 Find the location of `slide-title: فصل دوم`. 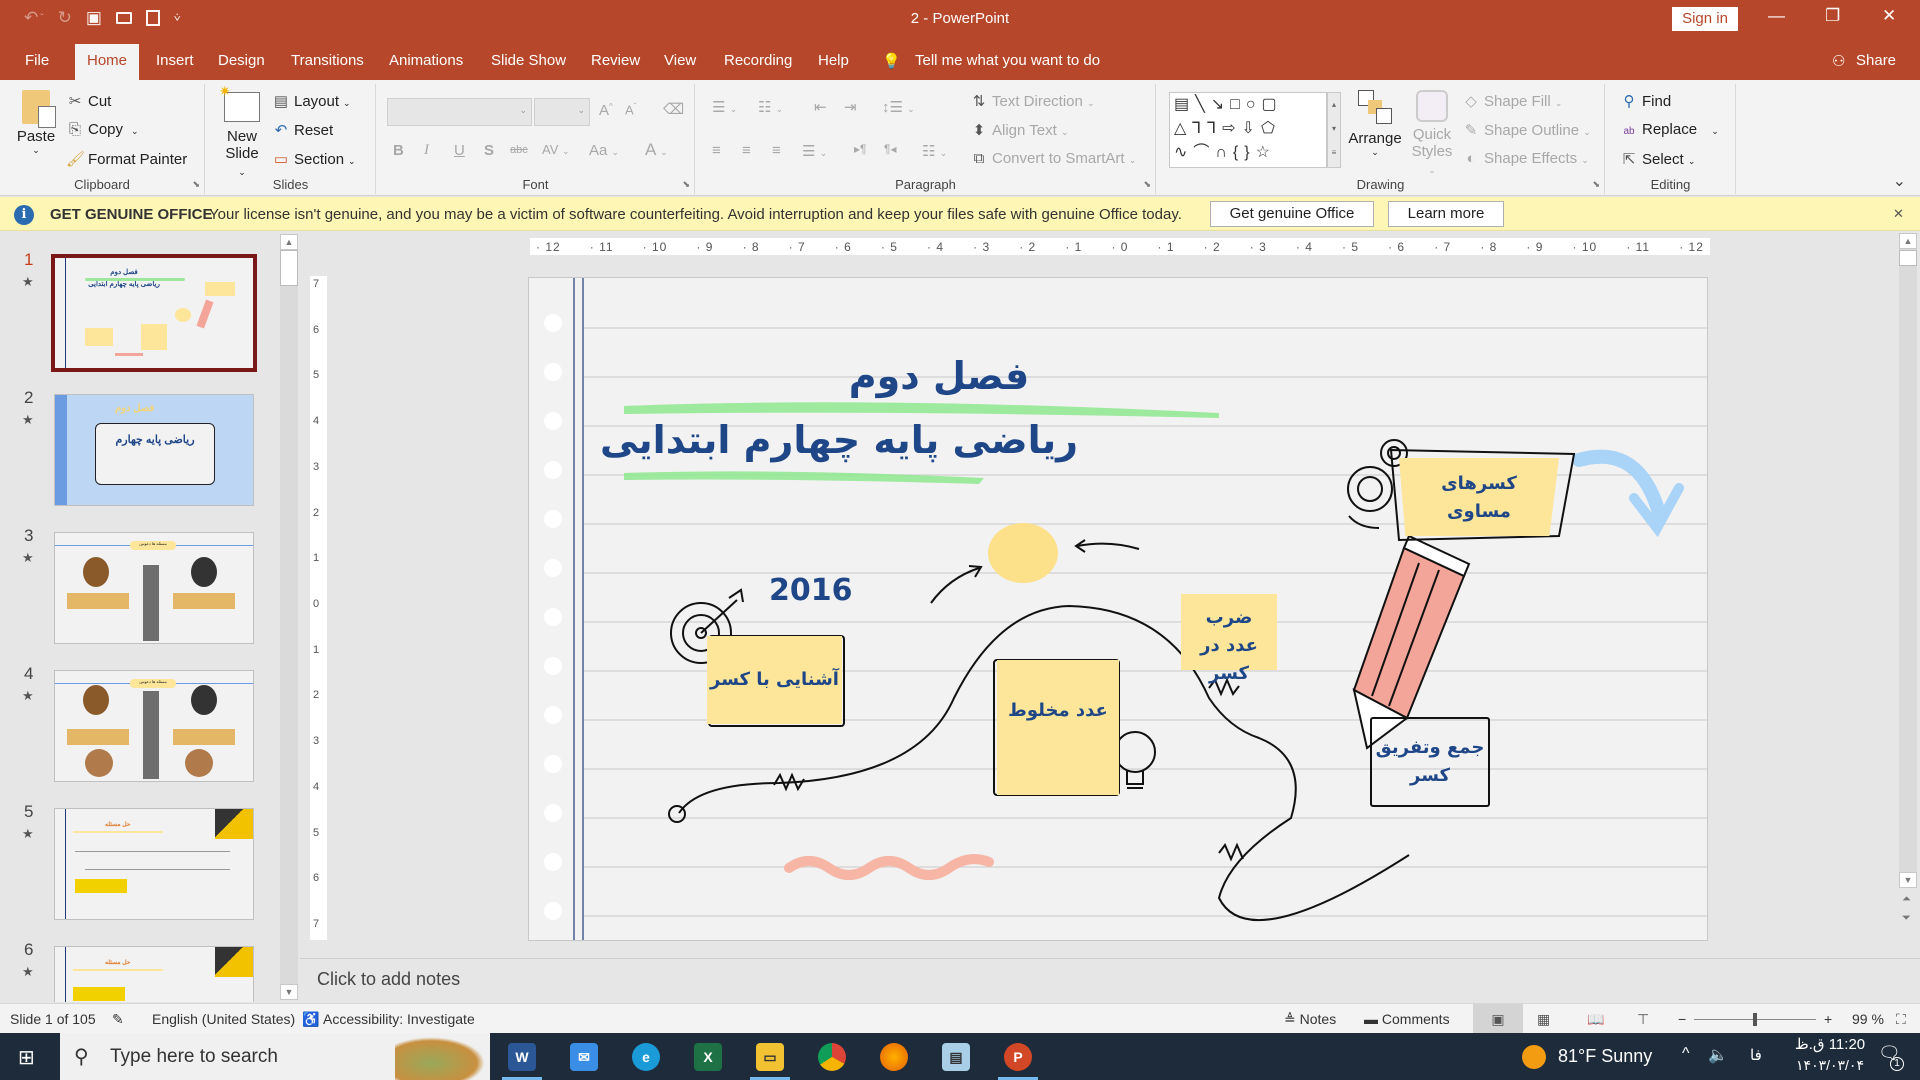

slide-title: فصل دوم is located at coordinates (939, 376).